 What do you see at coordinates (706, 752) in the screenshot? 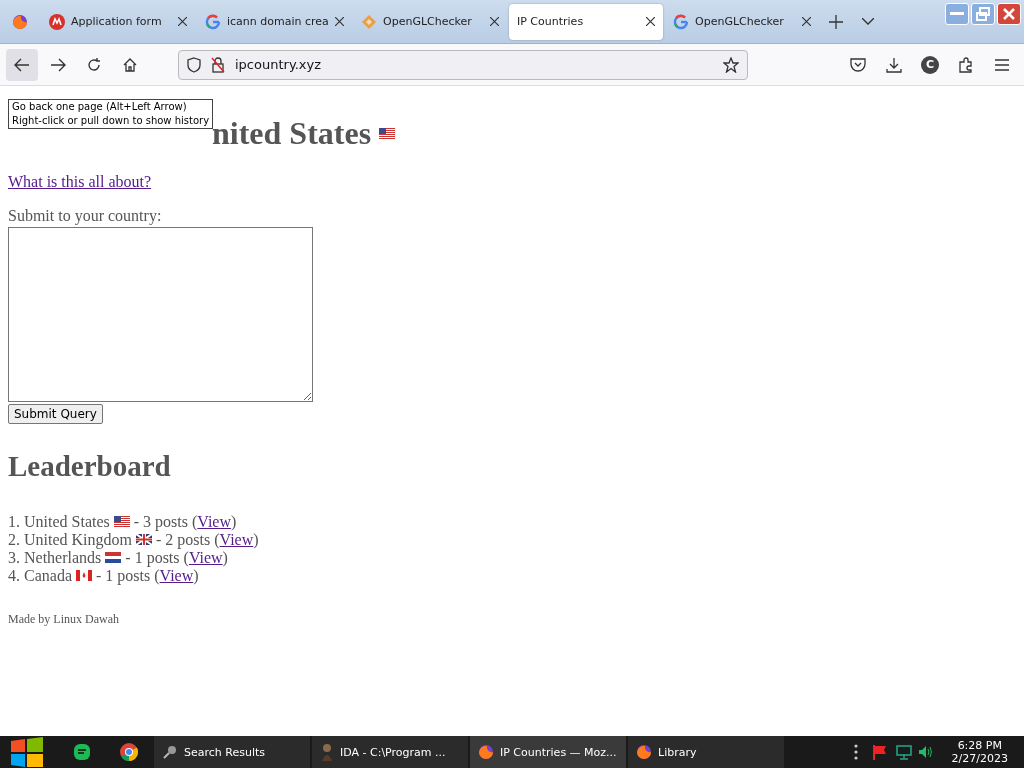
I see `taskbar-button: Library` at bounding box center [706, 752].